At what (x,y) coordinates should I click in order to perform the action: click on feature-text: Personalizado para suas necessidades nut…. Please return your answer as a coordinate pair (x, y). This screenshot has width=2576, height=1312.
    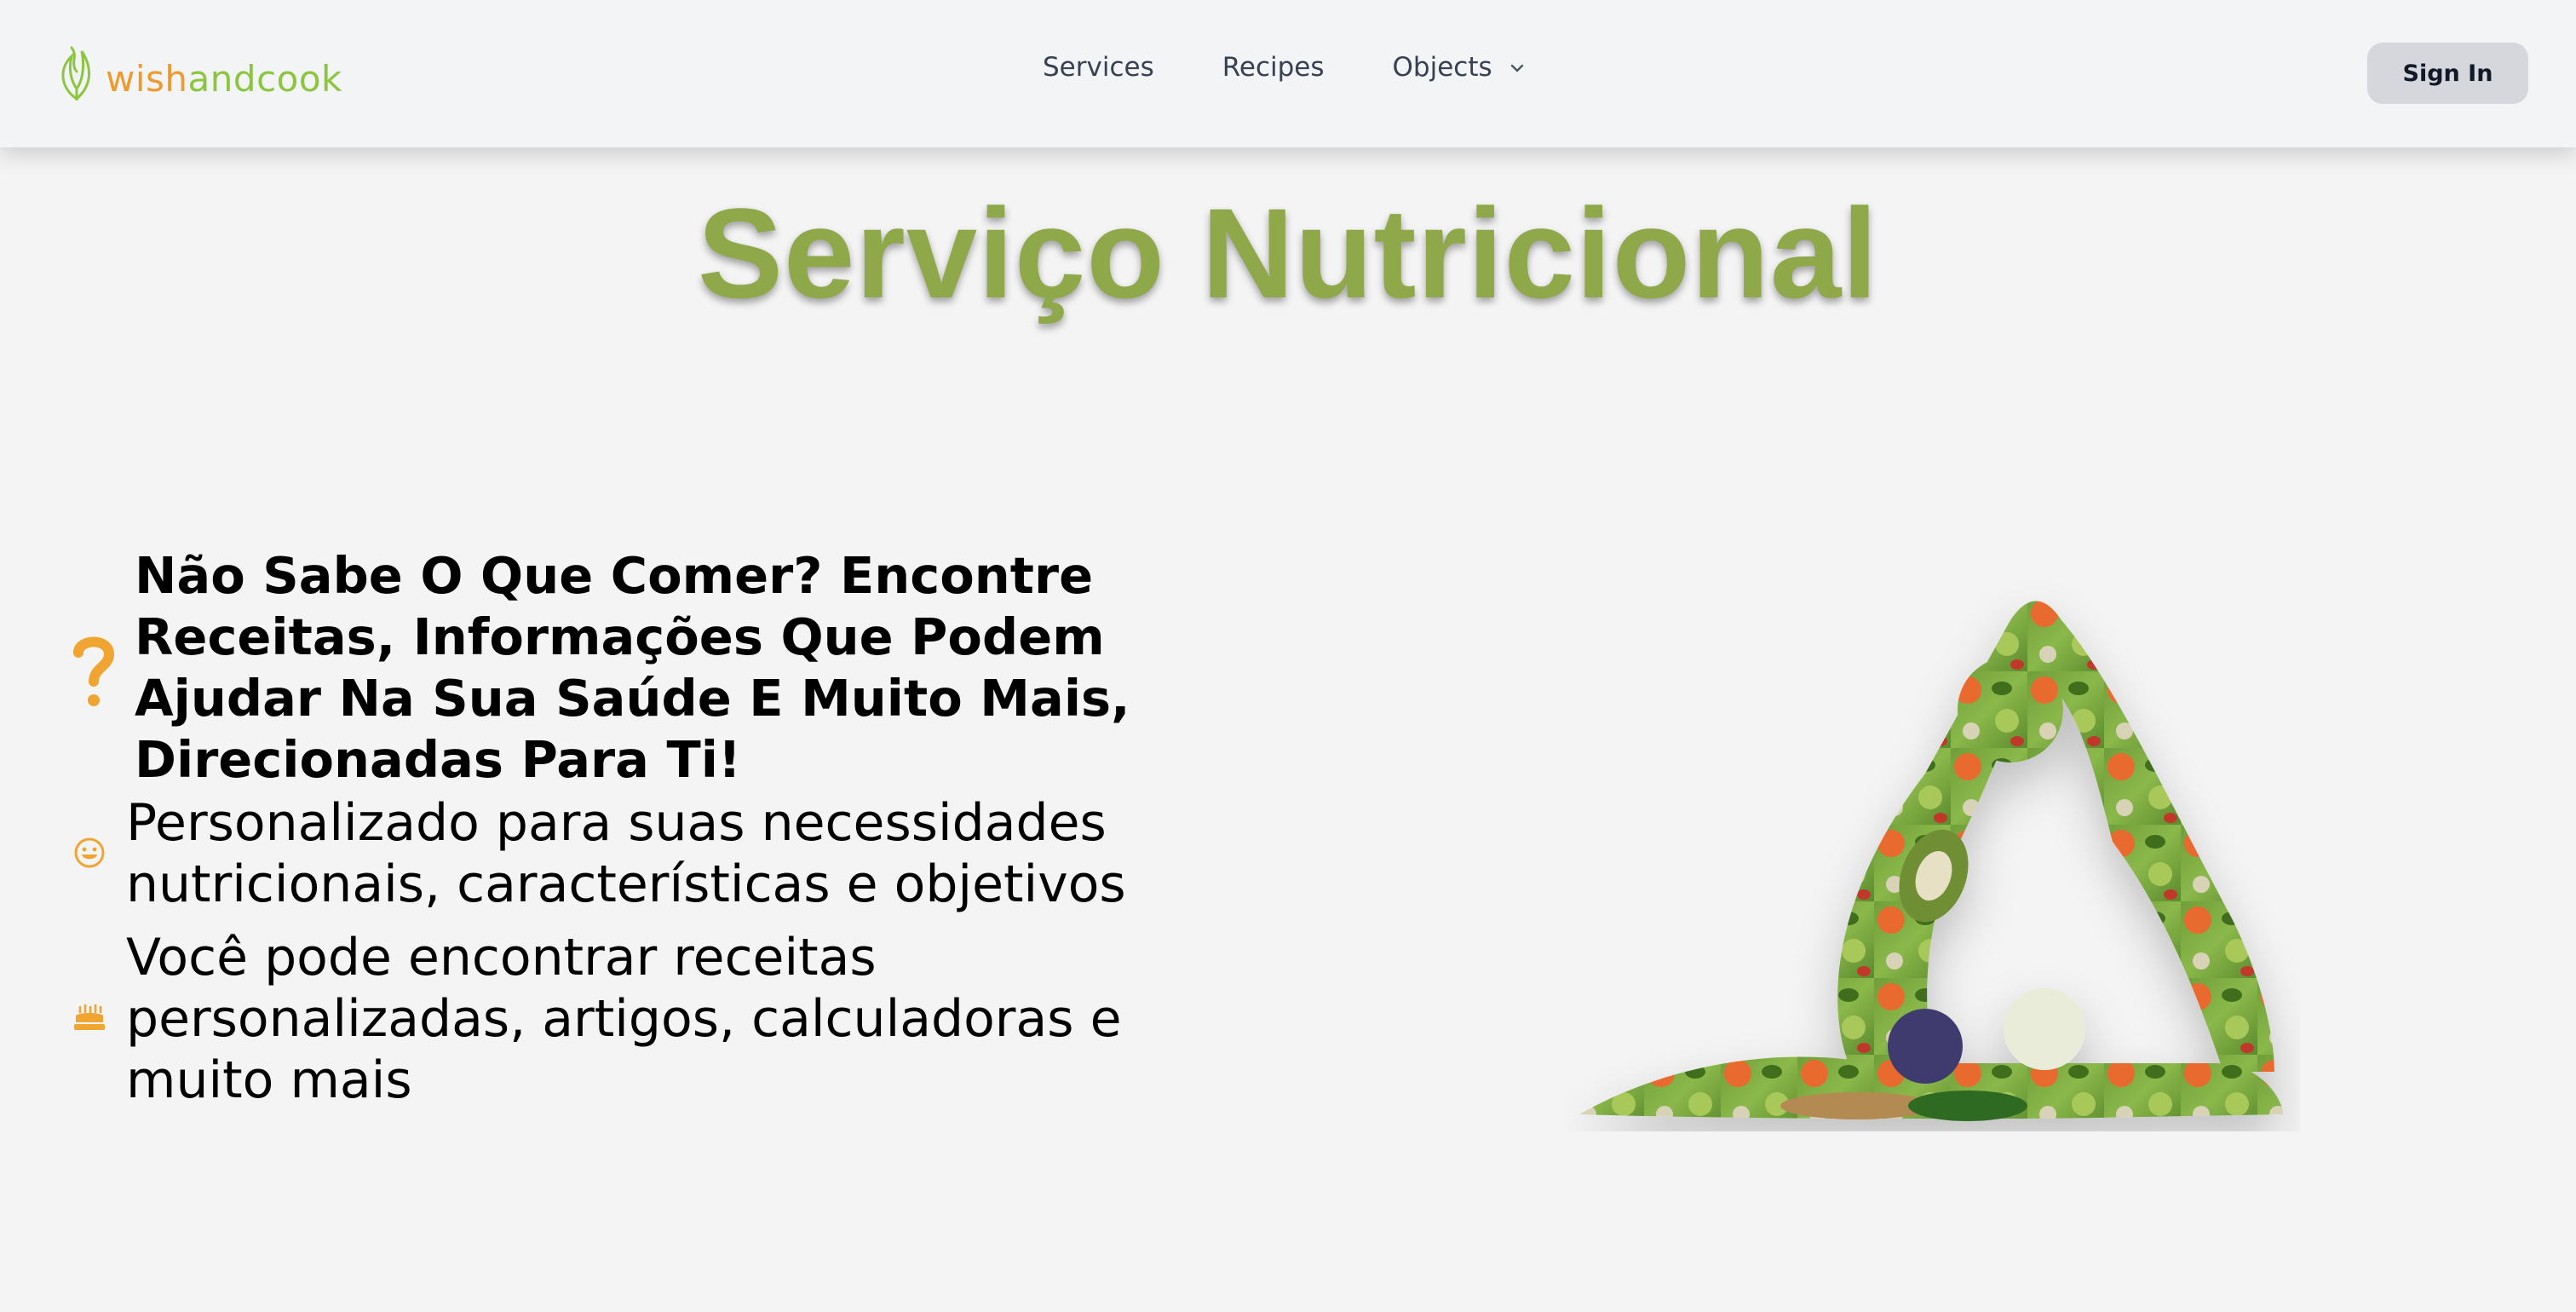
    Looking at the image, I should click on (626, 853).